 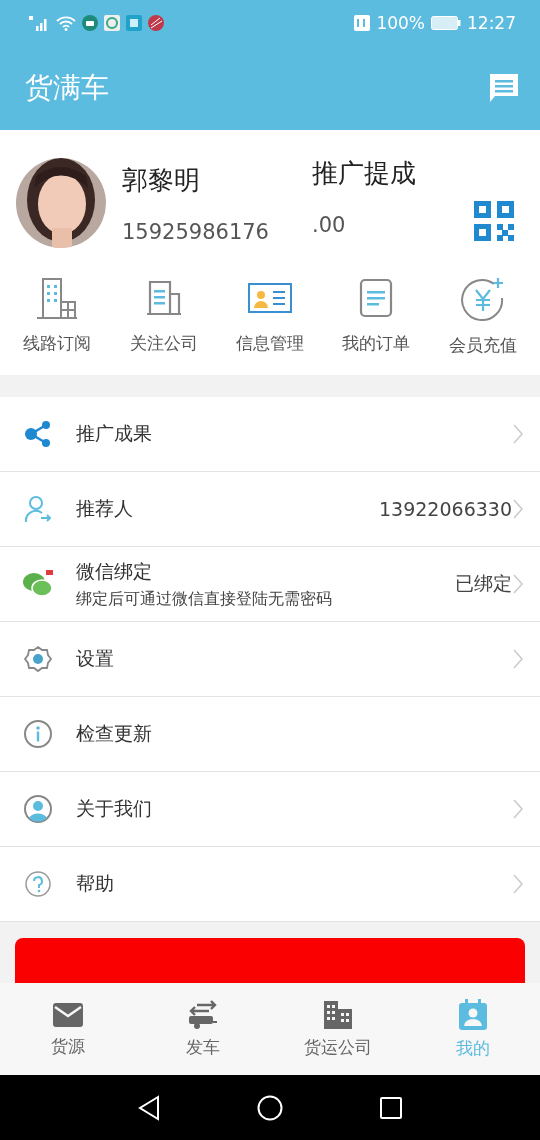 I want to click on battery-percent: 100%, so click(x=400, y=23).